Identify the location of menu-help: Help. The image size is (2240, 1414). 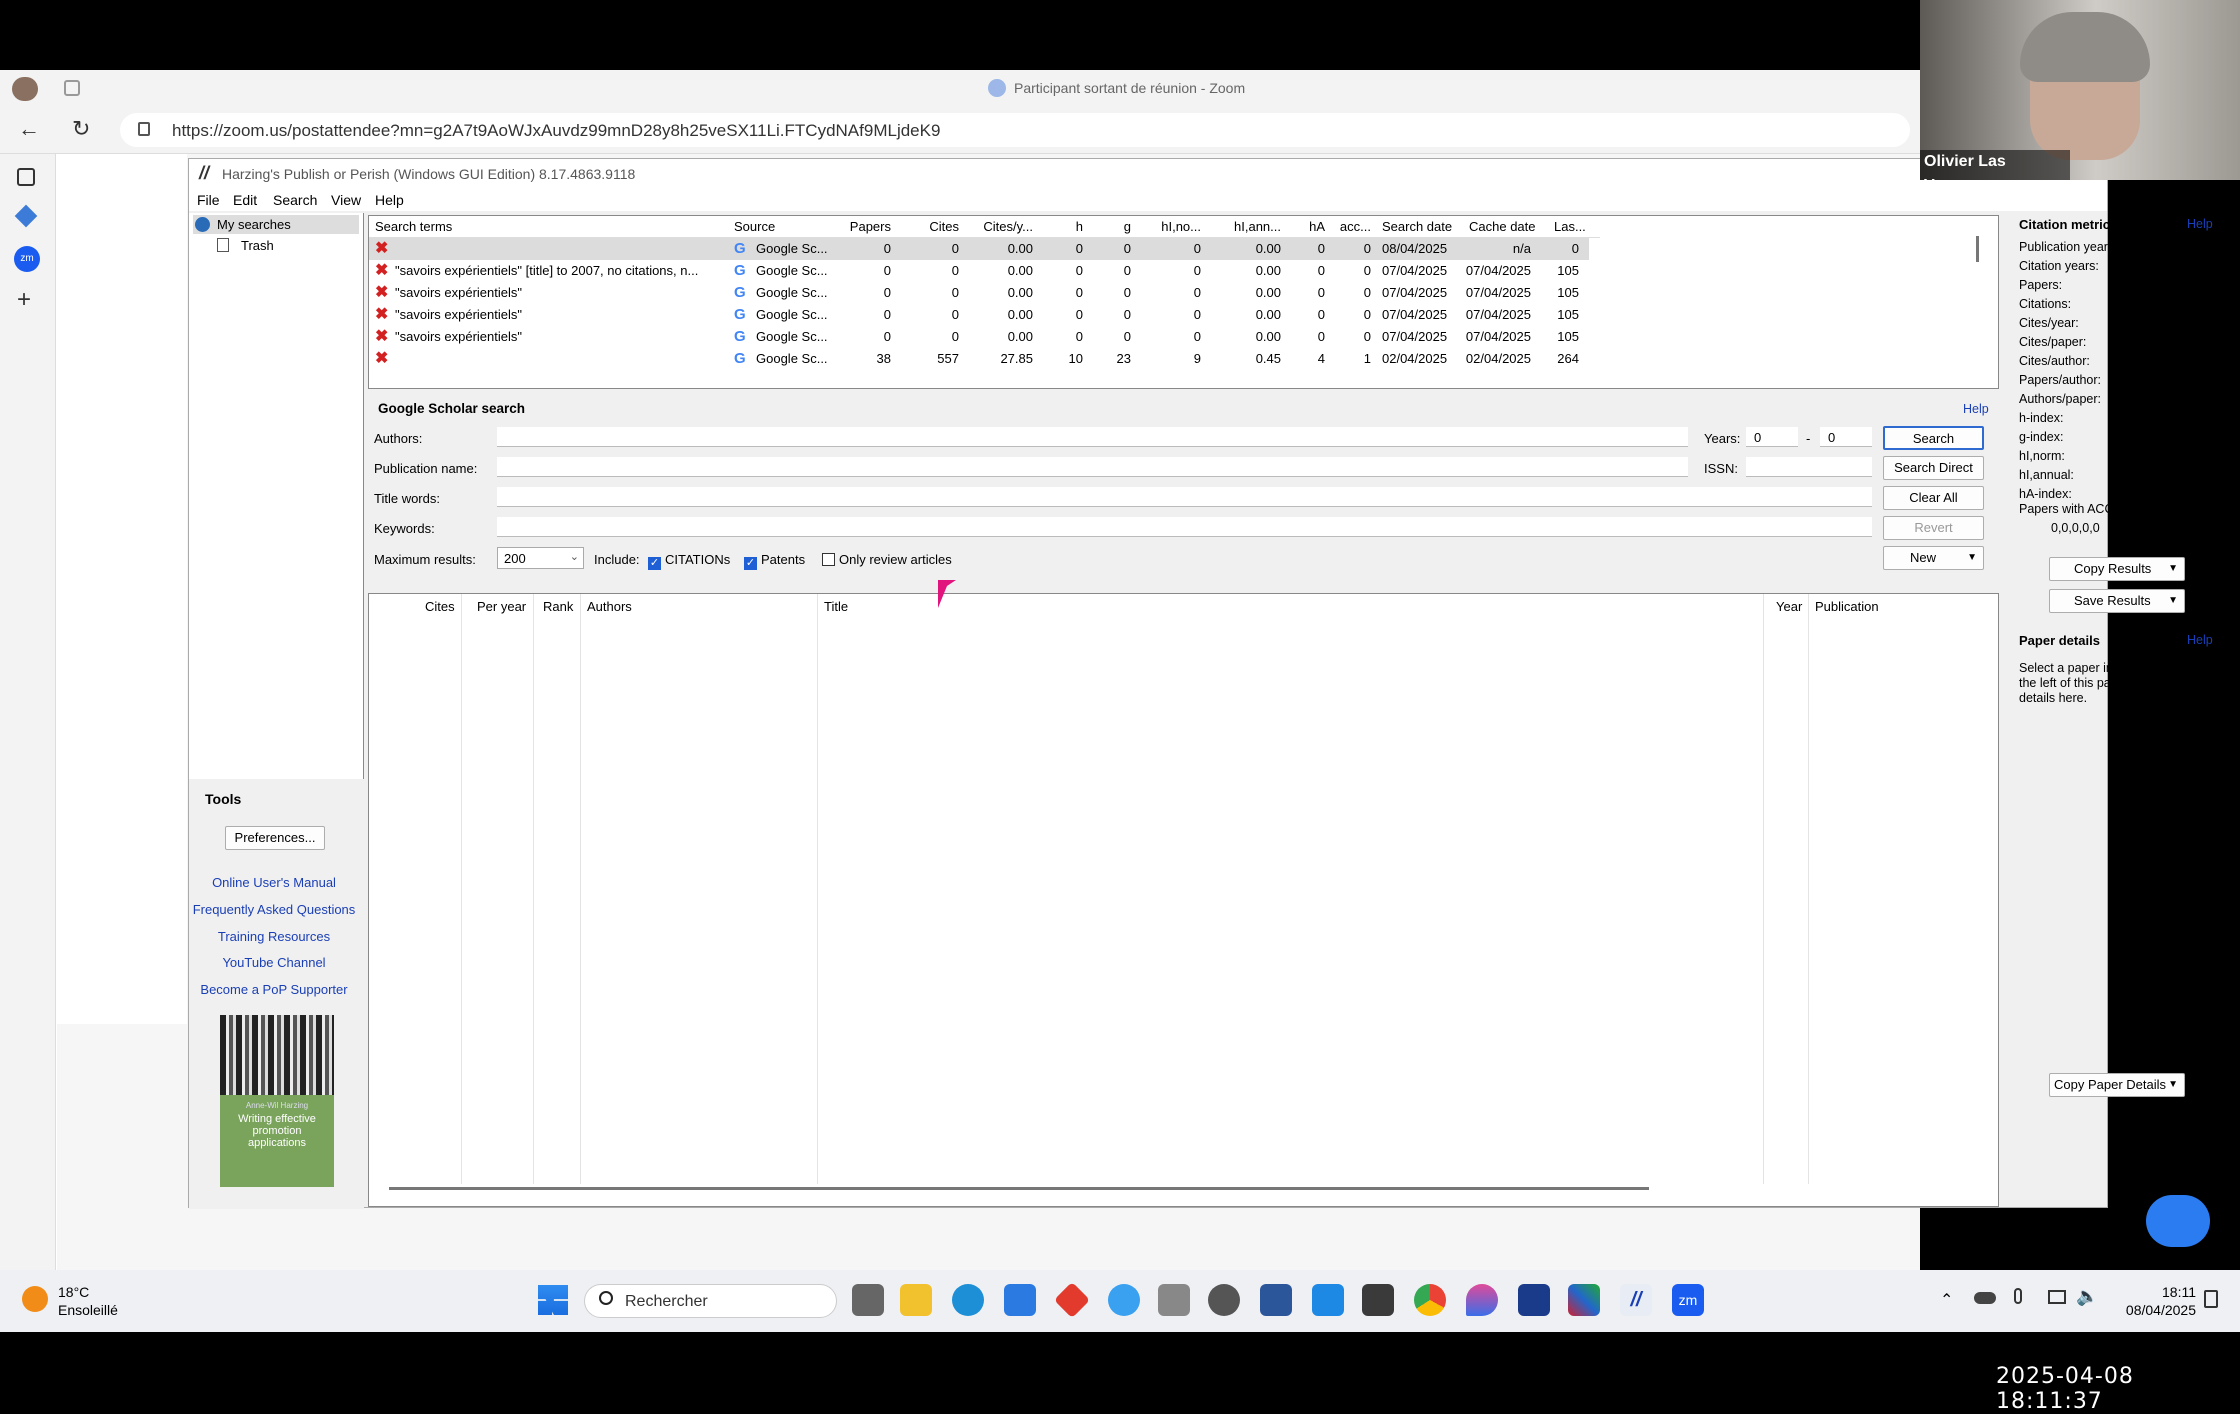
(389, 200).